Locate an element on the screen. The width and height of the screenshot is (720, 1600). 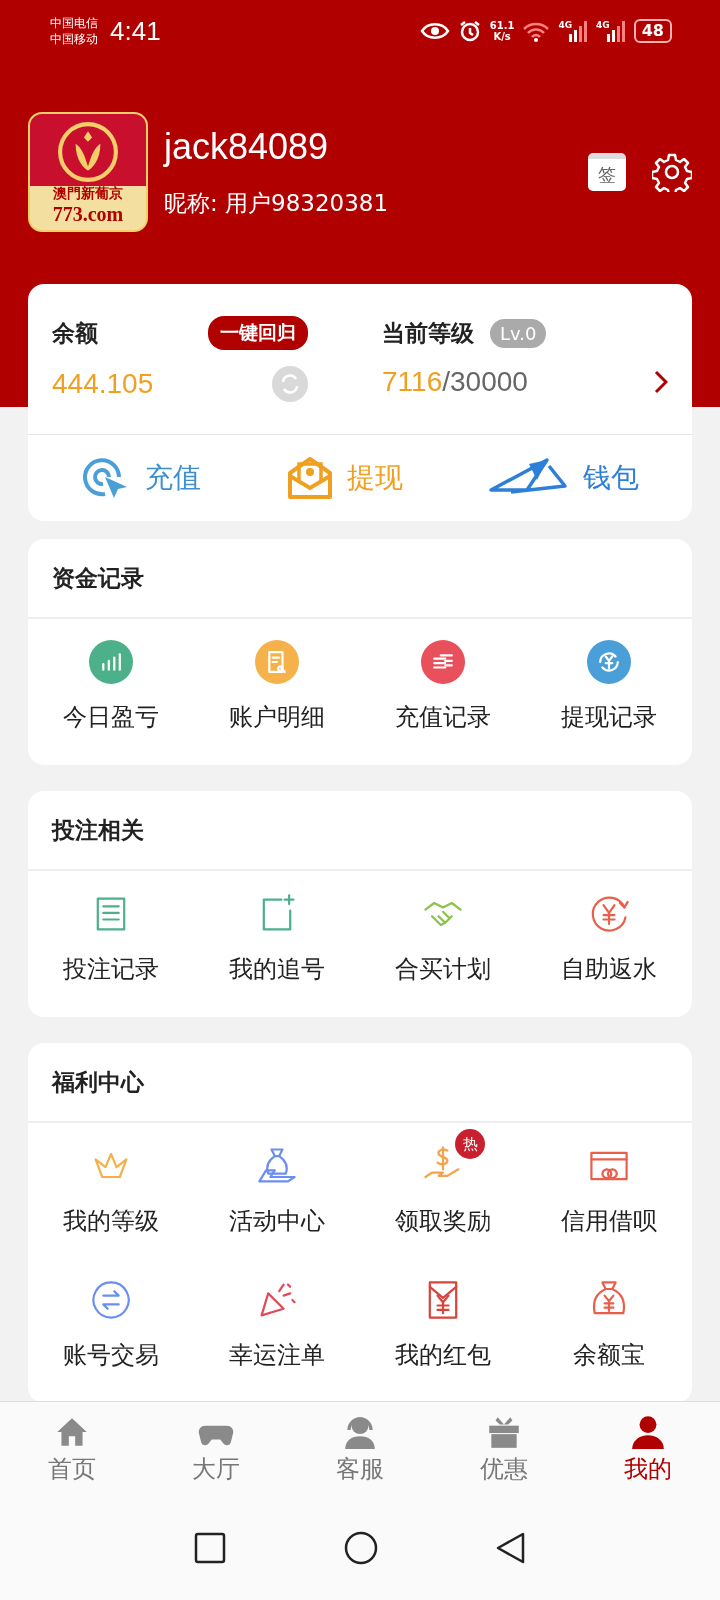
nav-tab: 大厅 is located at coordinates (216, 1449).